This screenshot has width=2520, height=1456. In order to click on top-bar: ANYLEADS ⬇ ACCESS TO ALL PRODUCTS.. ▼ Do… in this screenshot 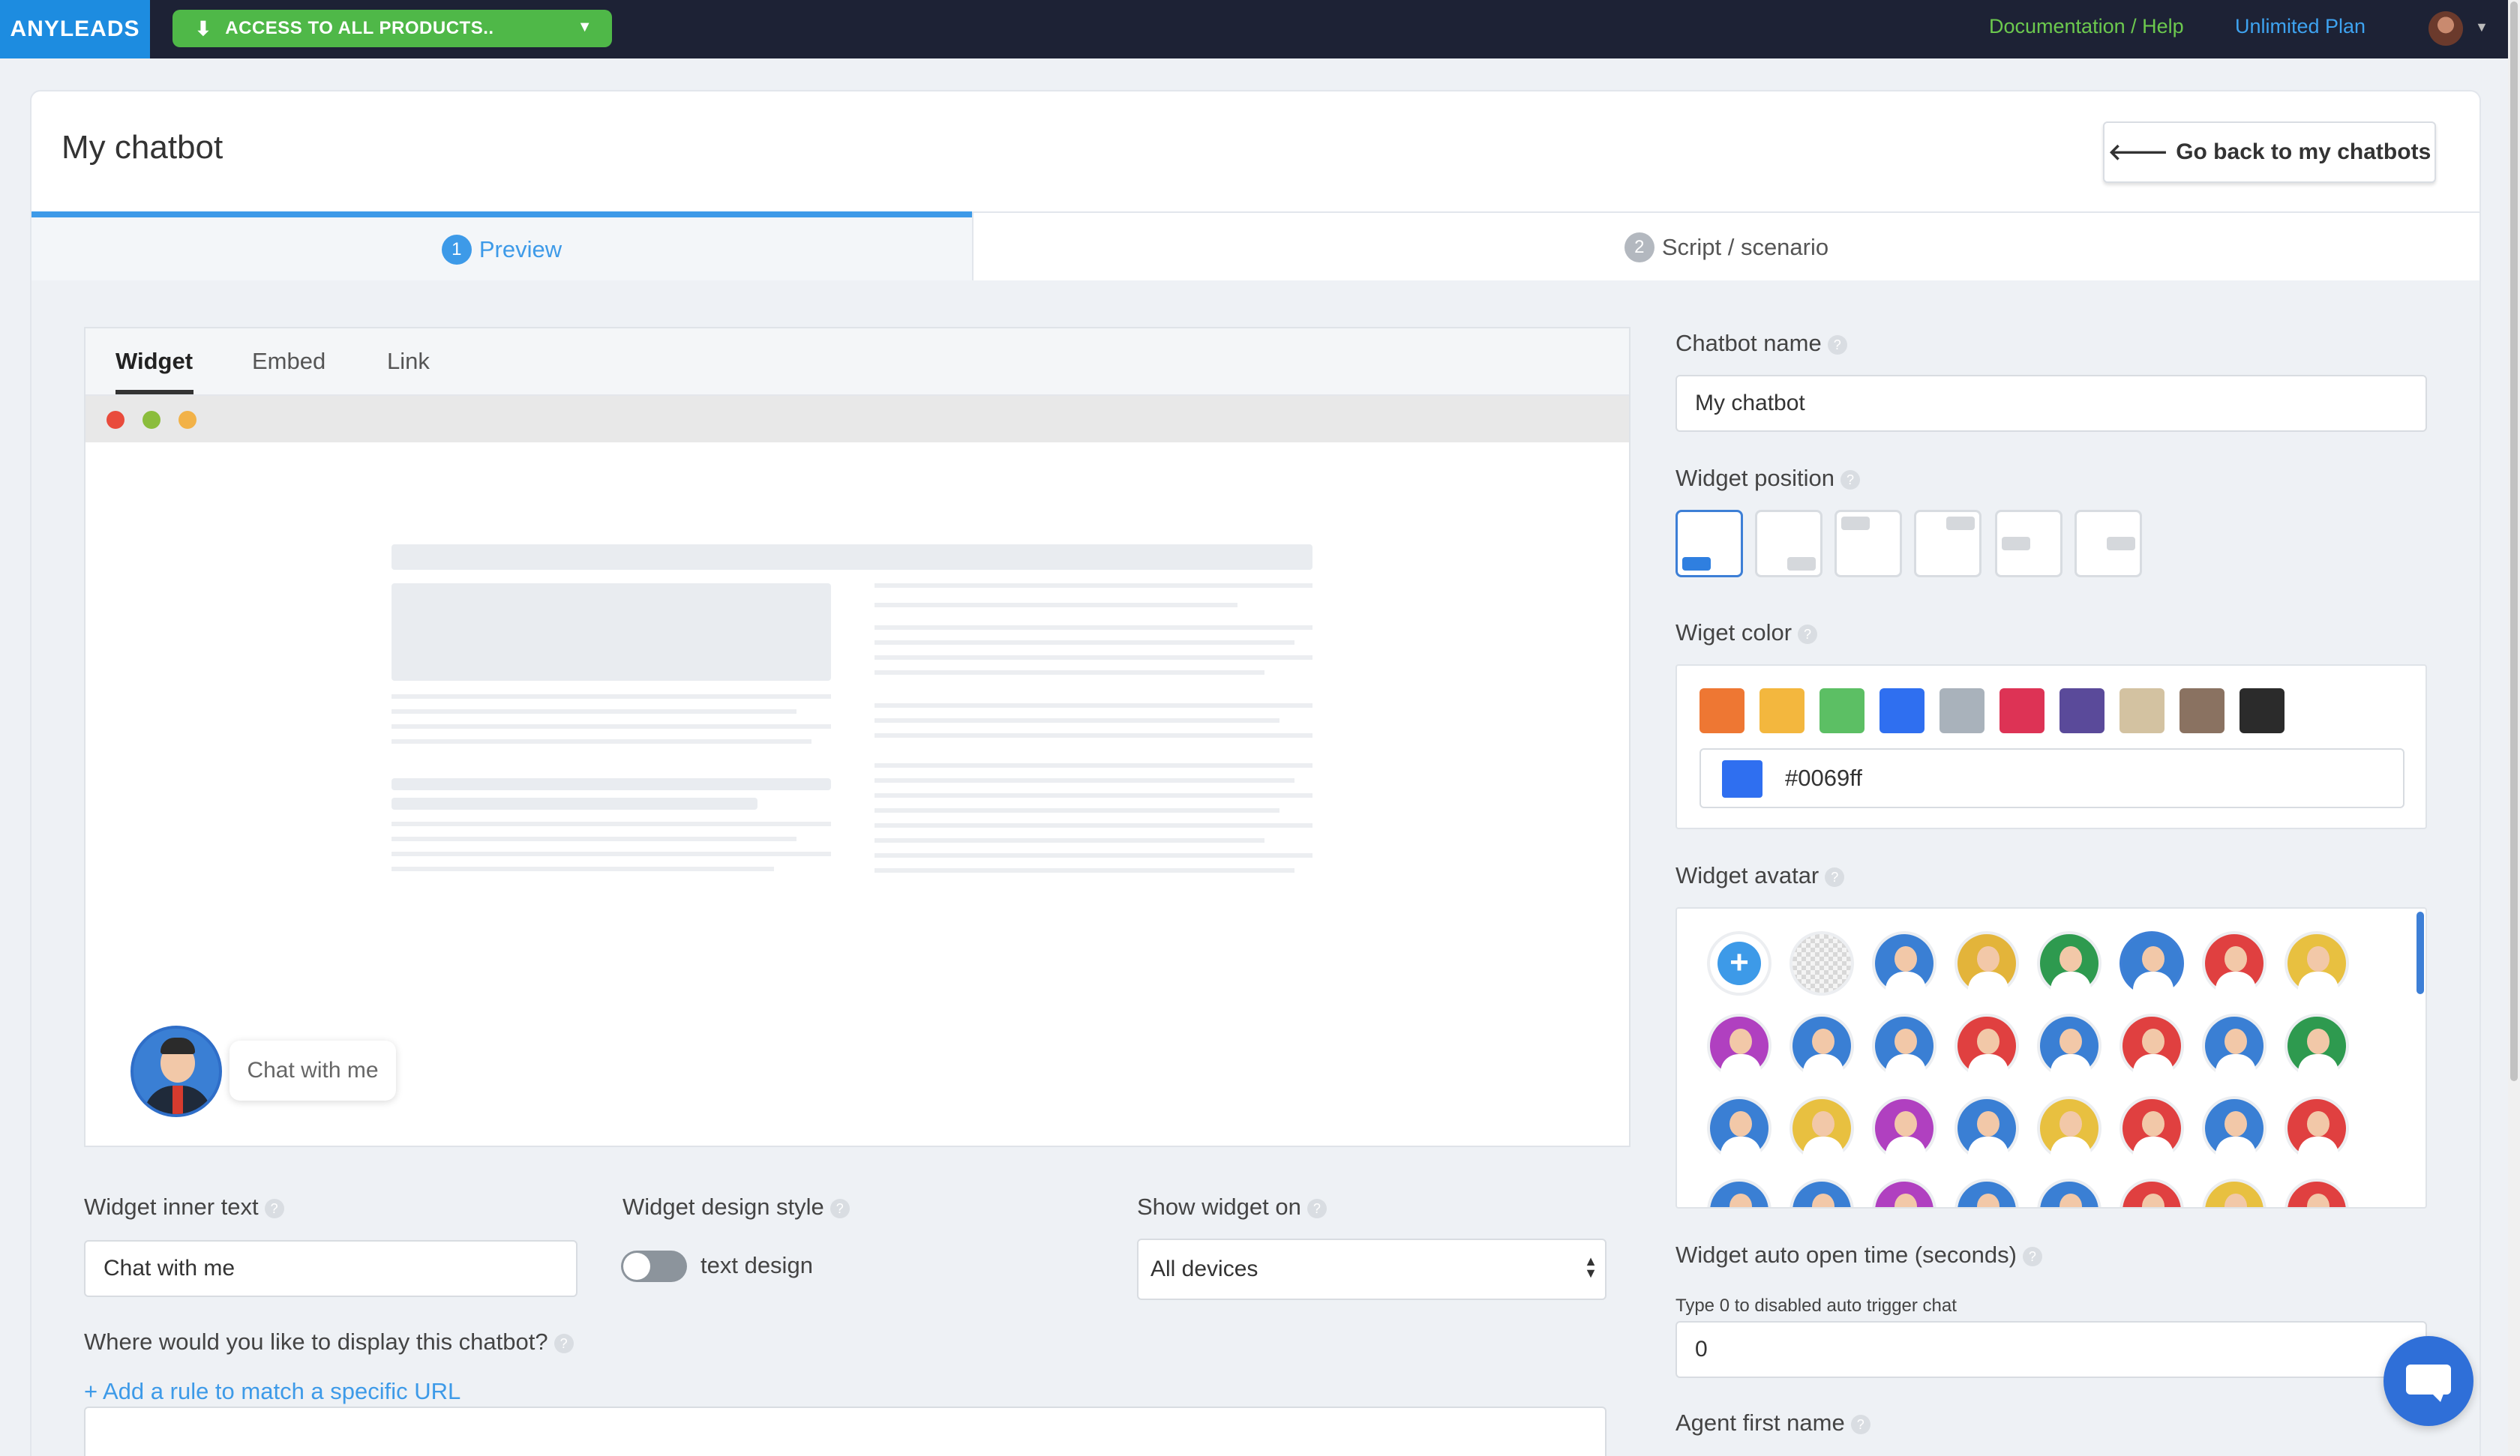, I will do `click(1260, 29)`.